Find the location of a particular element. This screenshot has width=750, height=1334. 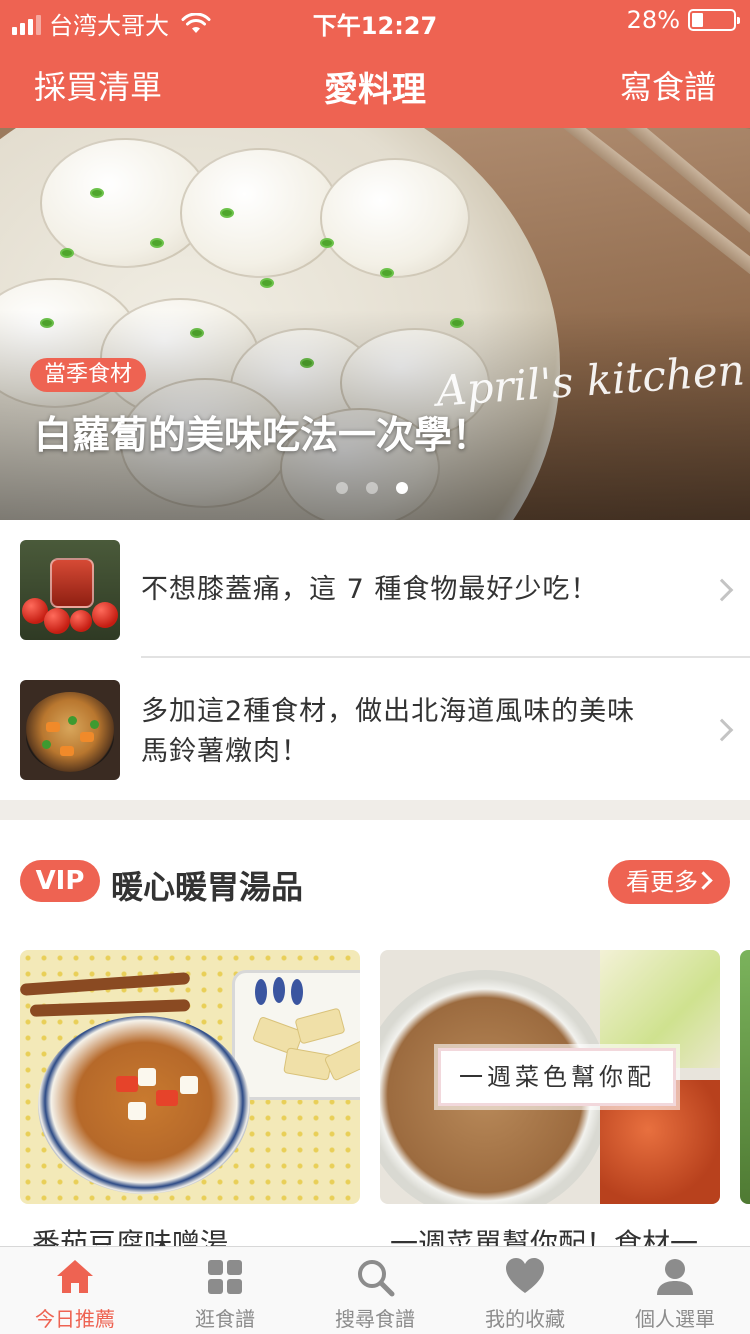

article-title-line1: 多加這2種食材，做出北海道風味的美味 is located at coordinates (388, 711).